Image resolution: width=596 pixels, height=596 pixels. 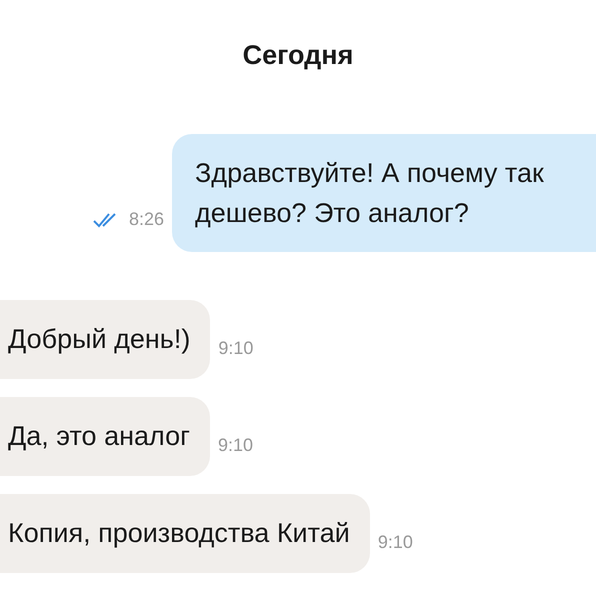 What do you see at coordinates (298, 55) in the screenshot?
I see `date-header: Сегодня` at bounding box center [298, 55].